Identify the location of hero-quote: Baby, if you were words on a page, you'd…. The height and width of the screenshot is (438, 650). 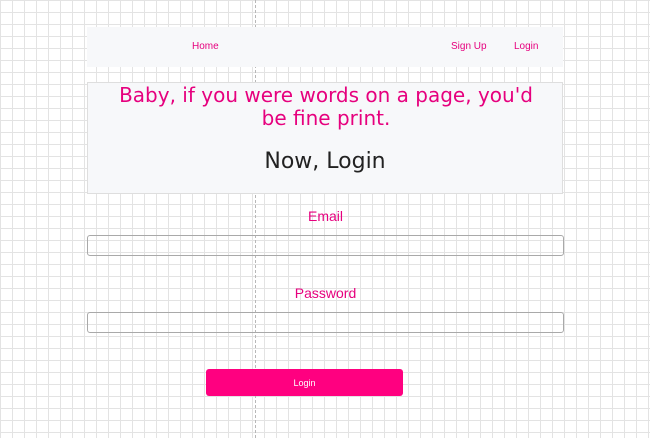
(326, 106).